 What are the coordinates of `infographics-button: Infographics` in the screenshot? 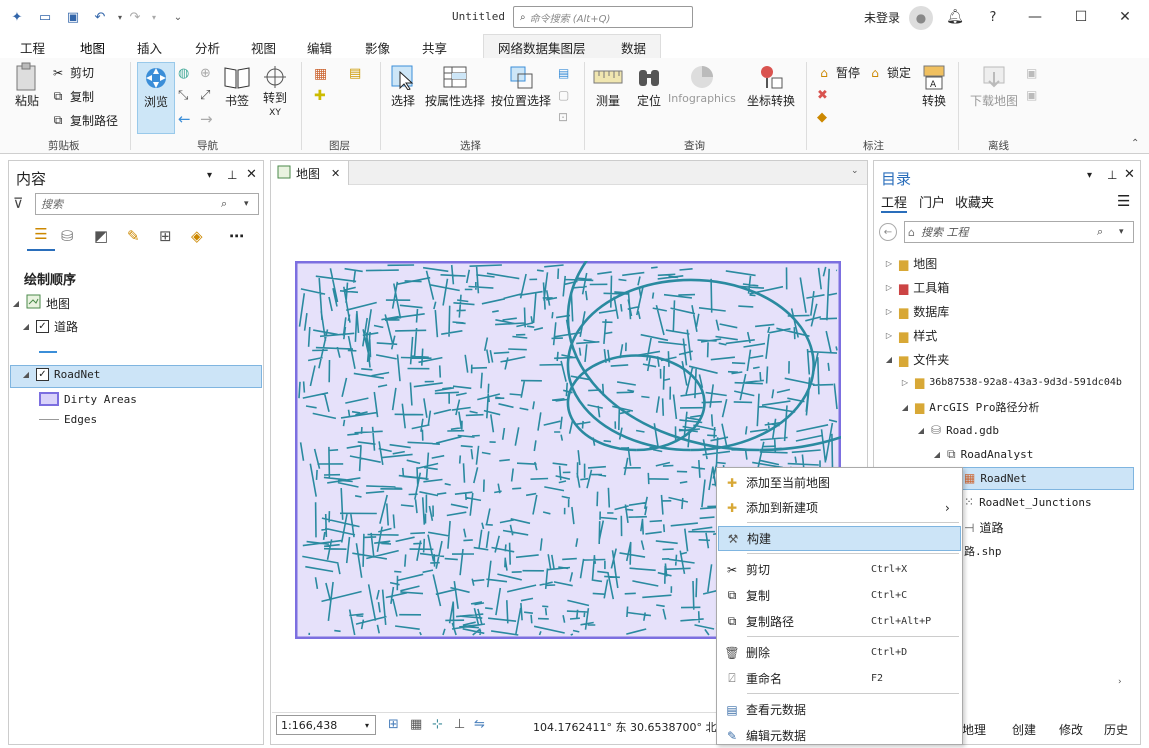 It's located at (702, 83).